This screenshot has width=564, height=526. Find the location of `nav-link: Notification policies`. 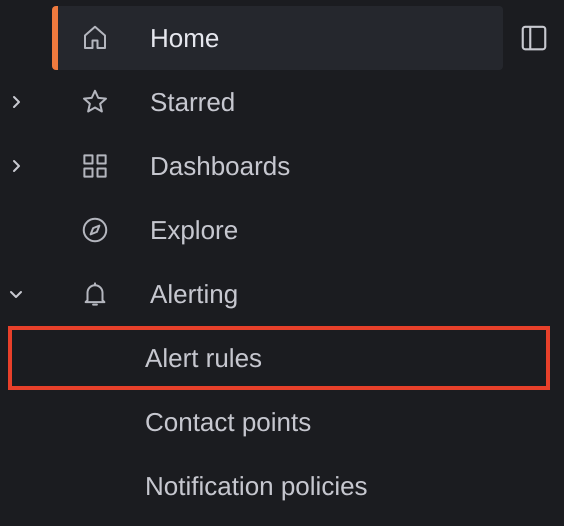

nav-link: Notification policies is located at coordinates (256, 486).